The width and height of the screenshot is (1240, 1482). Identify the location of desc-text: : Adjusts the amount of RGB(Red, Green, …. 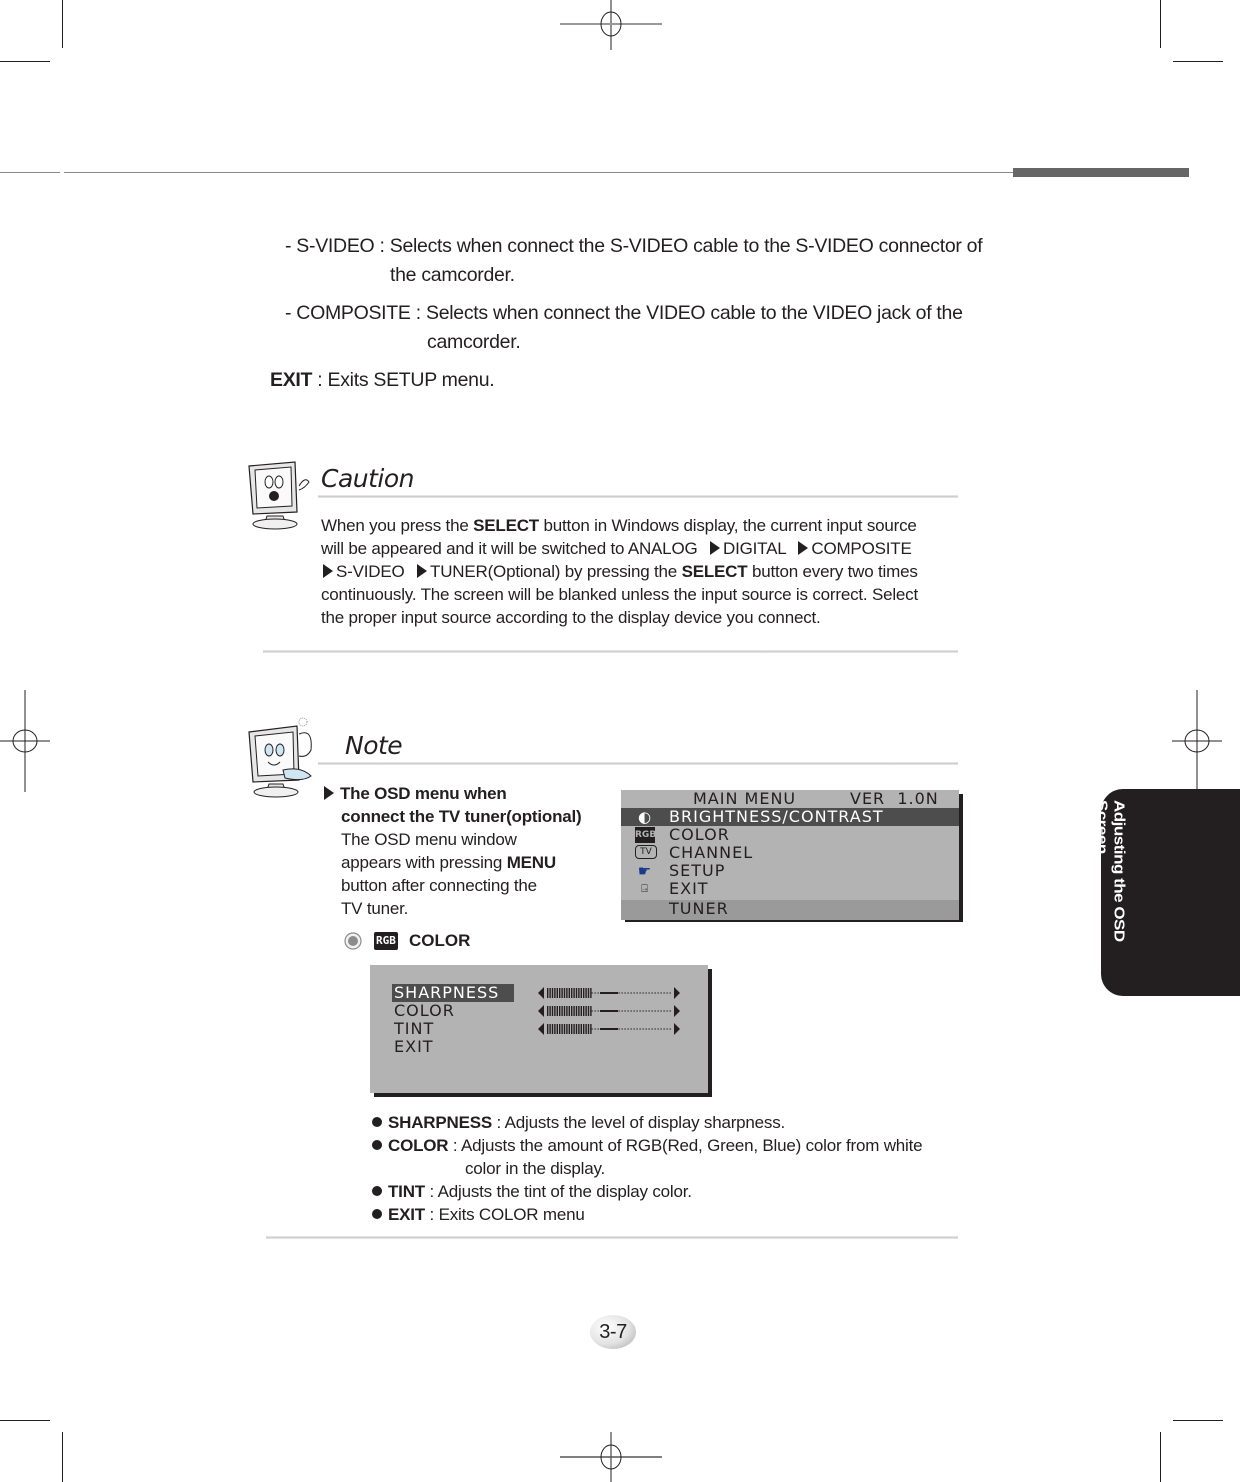
(685, 1145).